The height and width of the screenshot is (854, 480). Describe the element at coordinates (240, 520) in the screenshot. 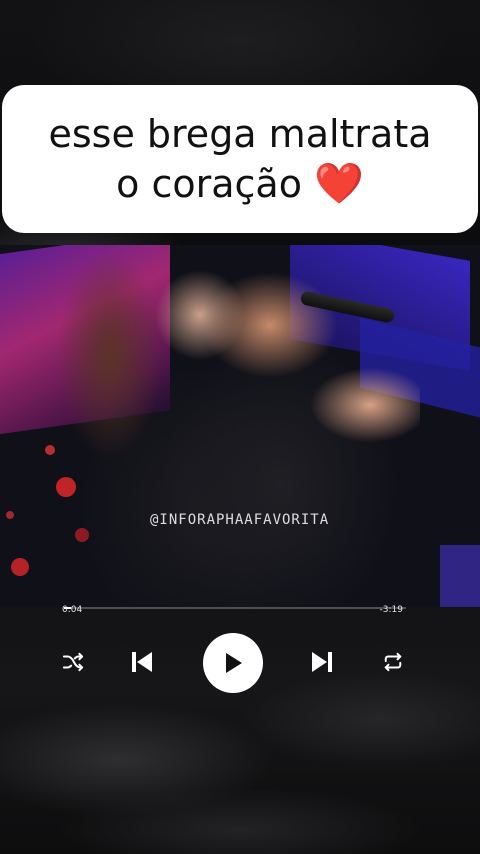

I see `video-watermark: @INFORAPHAAFAVORITA` at that location.